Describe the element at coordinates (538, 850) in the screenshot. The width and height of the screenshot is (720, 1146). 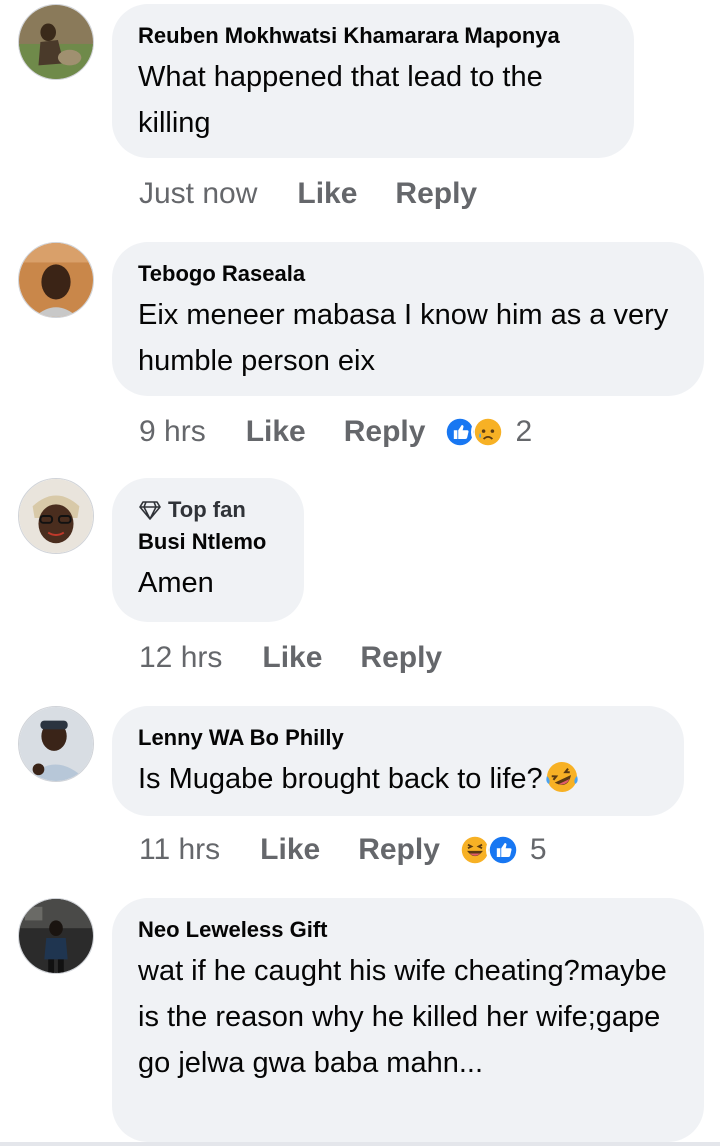
I see `reaction-count: 5` at that location.